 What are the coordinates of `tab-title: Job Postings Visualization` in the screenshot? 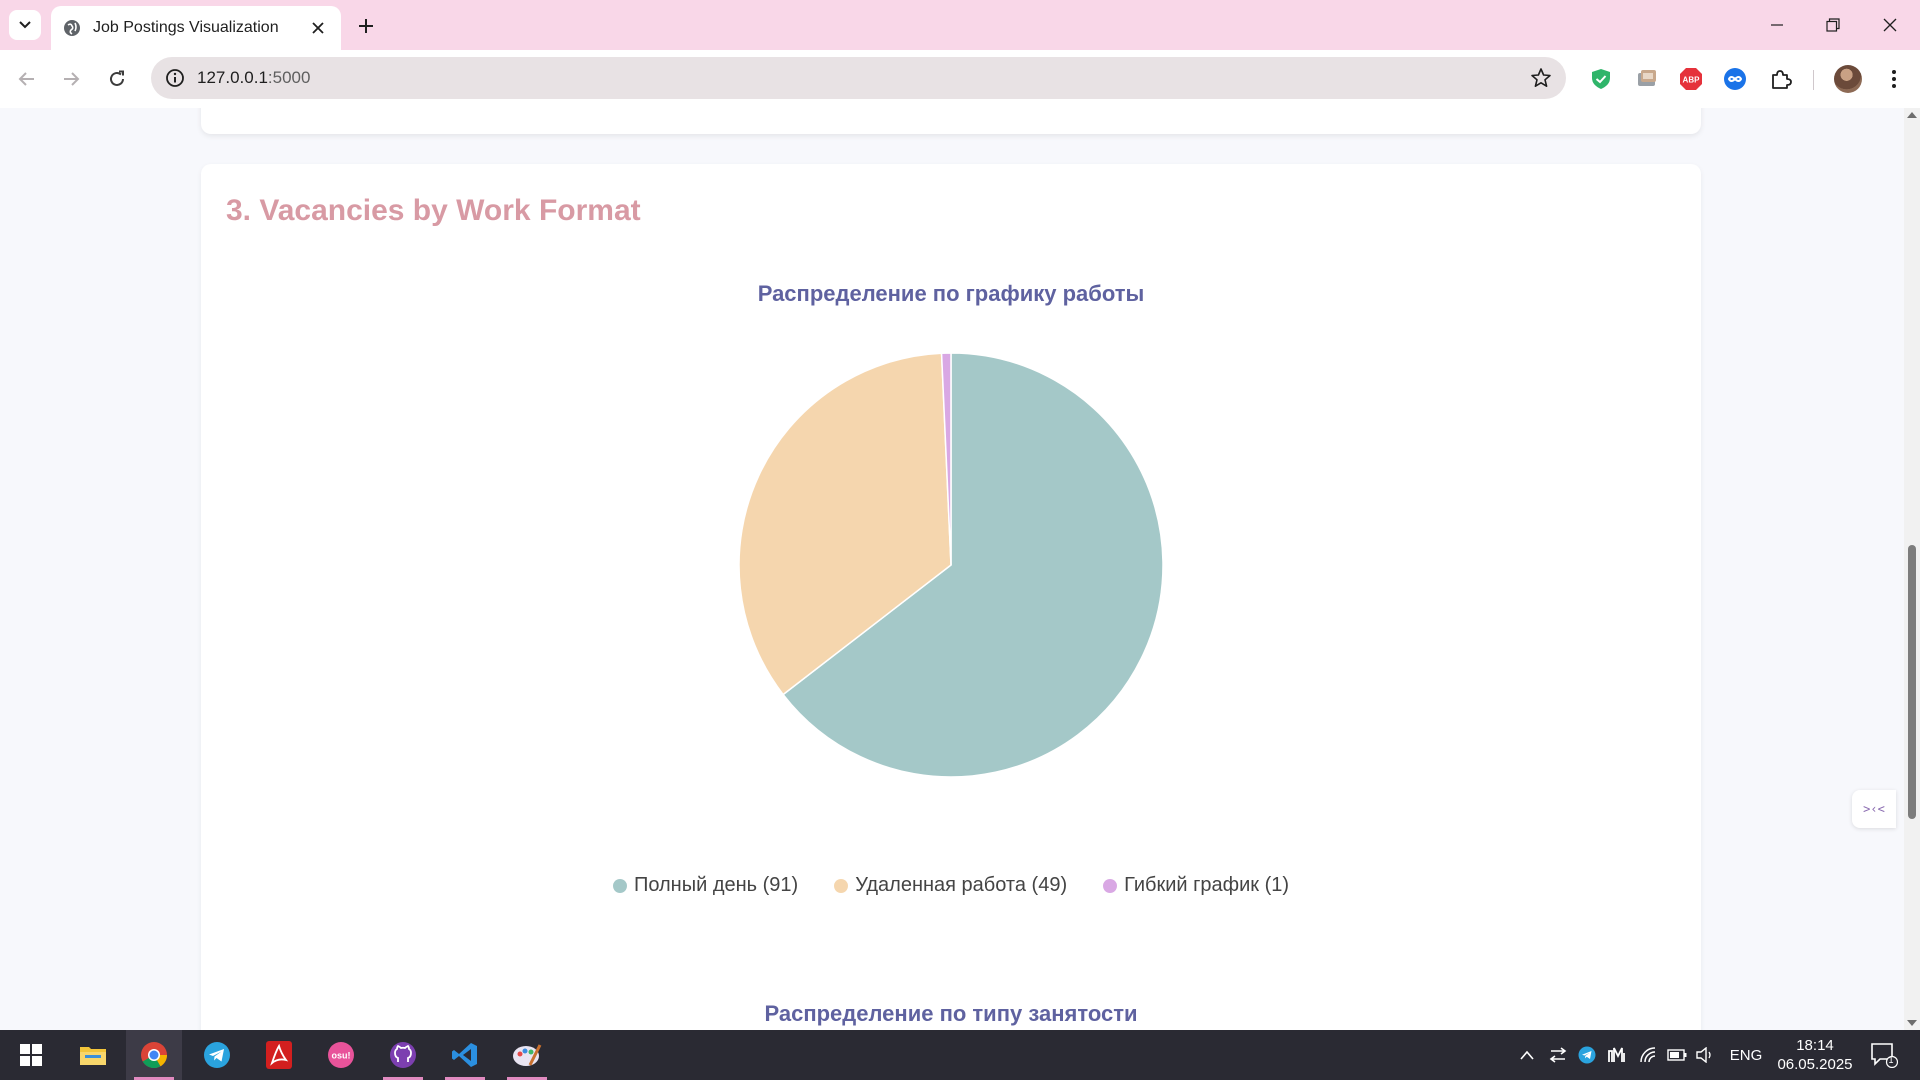 It's located at (186, 27).